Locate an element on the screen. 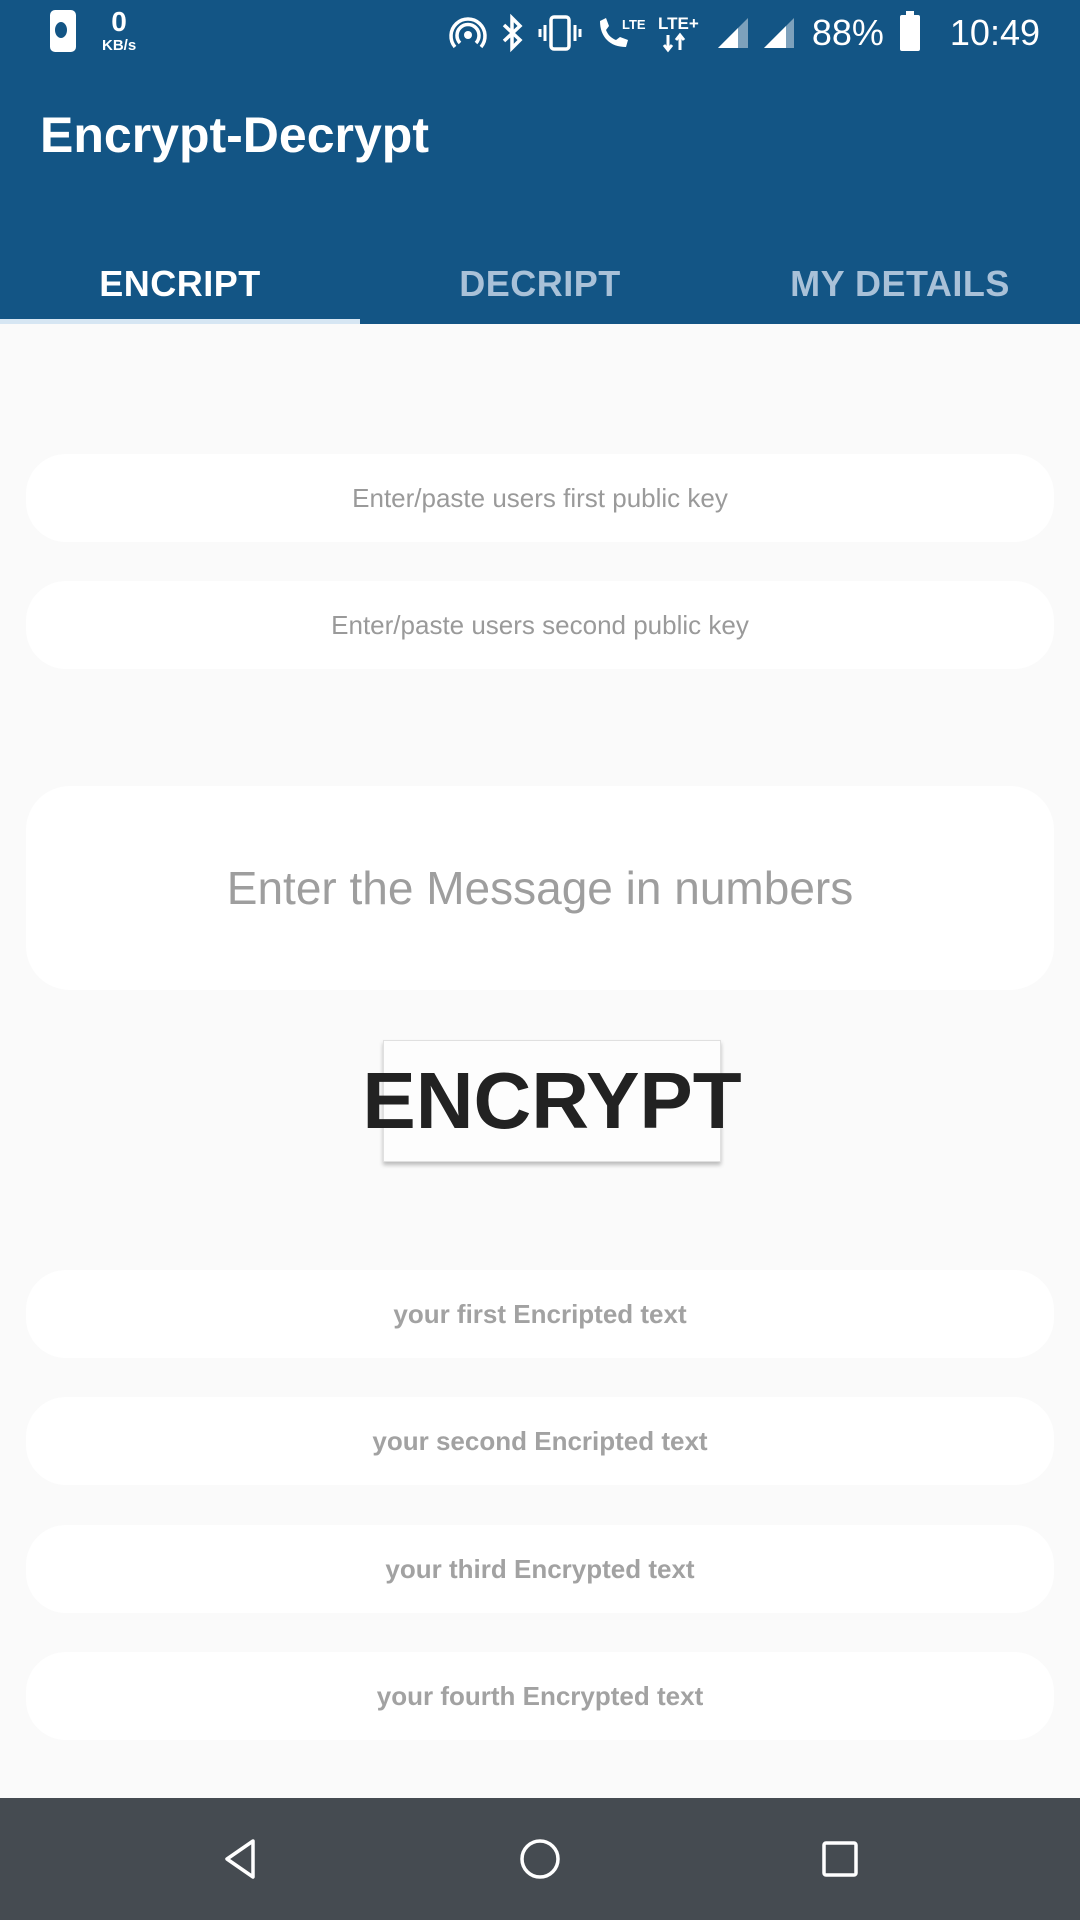  phone-icon is located at coordinates (63, 30).